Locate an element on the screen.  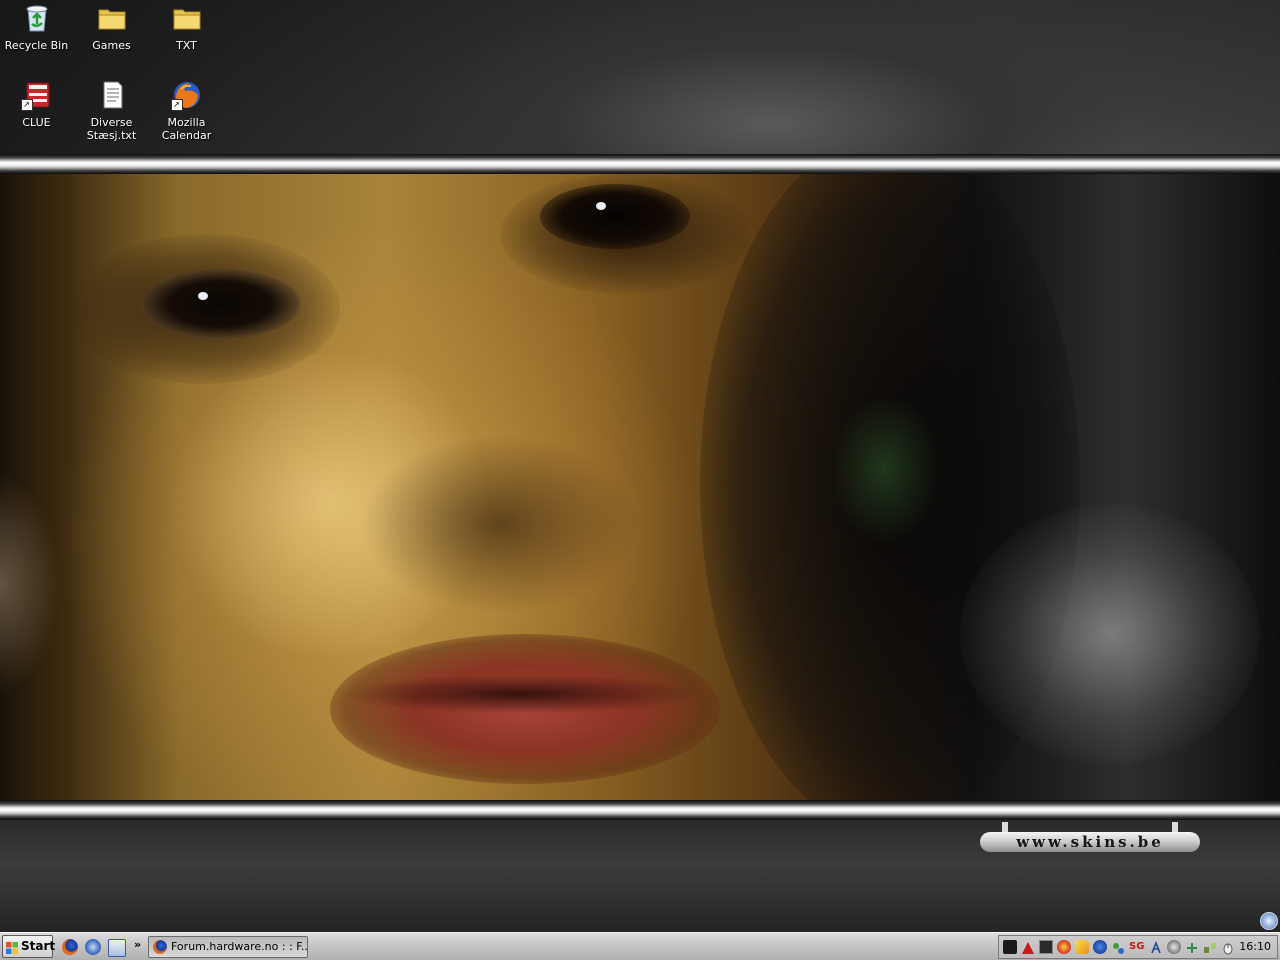
icon-label: Recycle Bin is located at coordinates (36, 45).